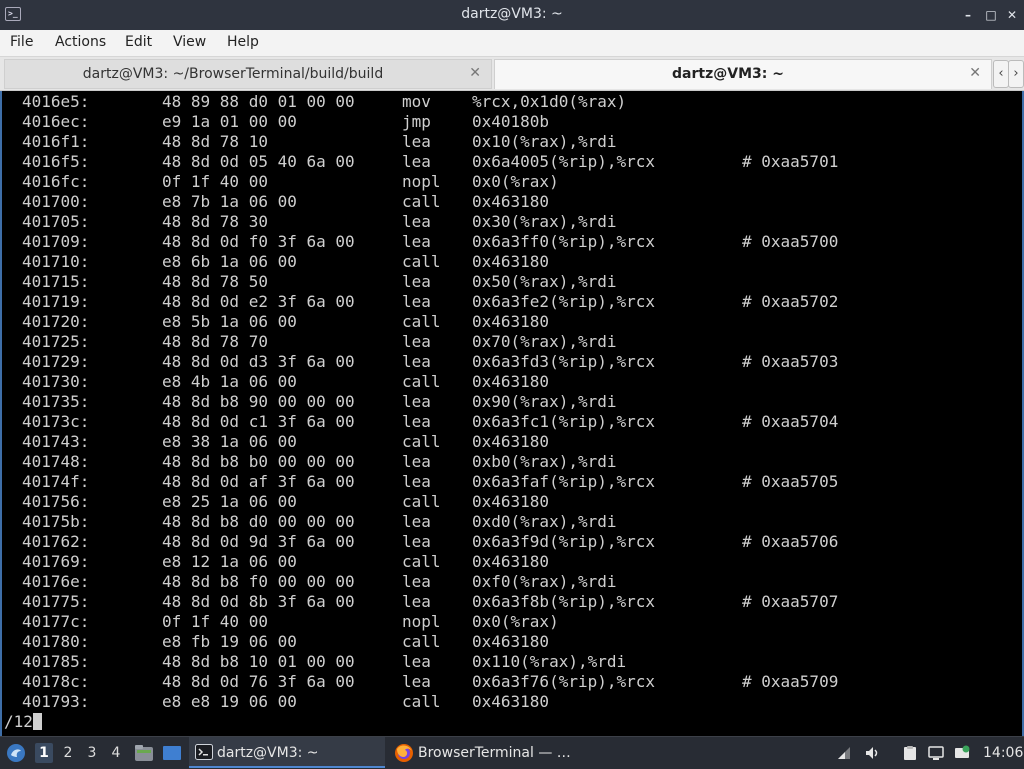 Image resolution: width=1024 pixels, height=769 pixels. Describe the element at coordinates (229, 201) in the screenshot. I see `terminal-bytes: e8 7b 1a 06 00` at that location.